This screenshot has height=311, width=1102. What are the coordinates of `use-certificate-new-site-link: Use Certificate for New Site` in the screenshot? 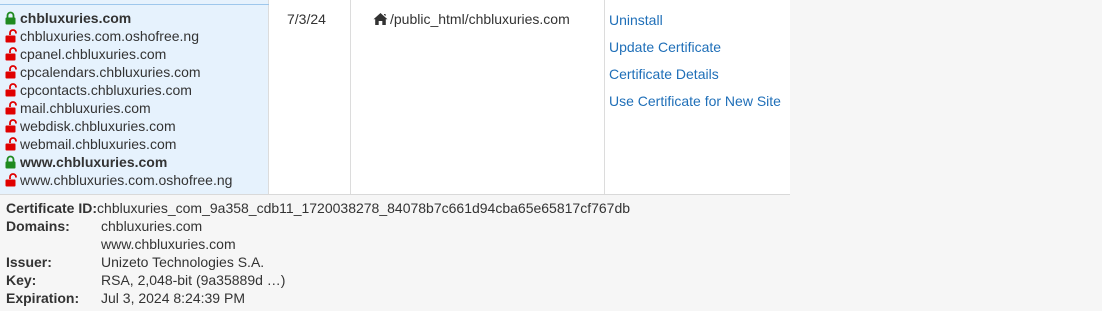 It's located at (695, 105).